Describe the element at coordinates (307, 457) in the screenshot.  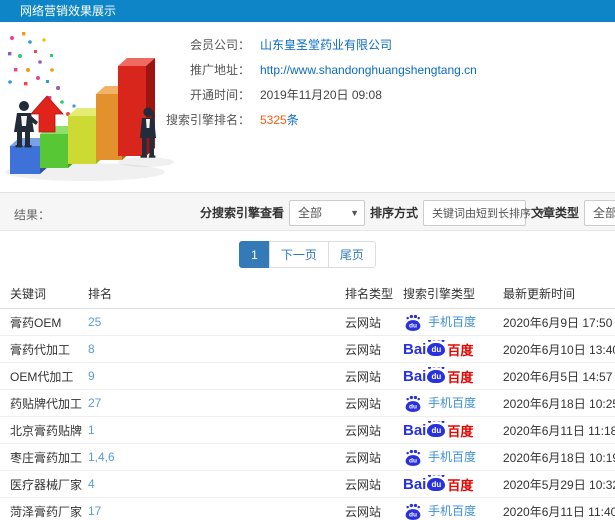
I see `table-row: 枣庄膏药加工 1,4,6 云网站 du 手机百度 2020年6月18日 10:19` at that location.